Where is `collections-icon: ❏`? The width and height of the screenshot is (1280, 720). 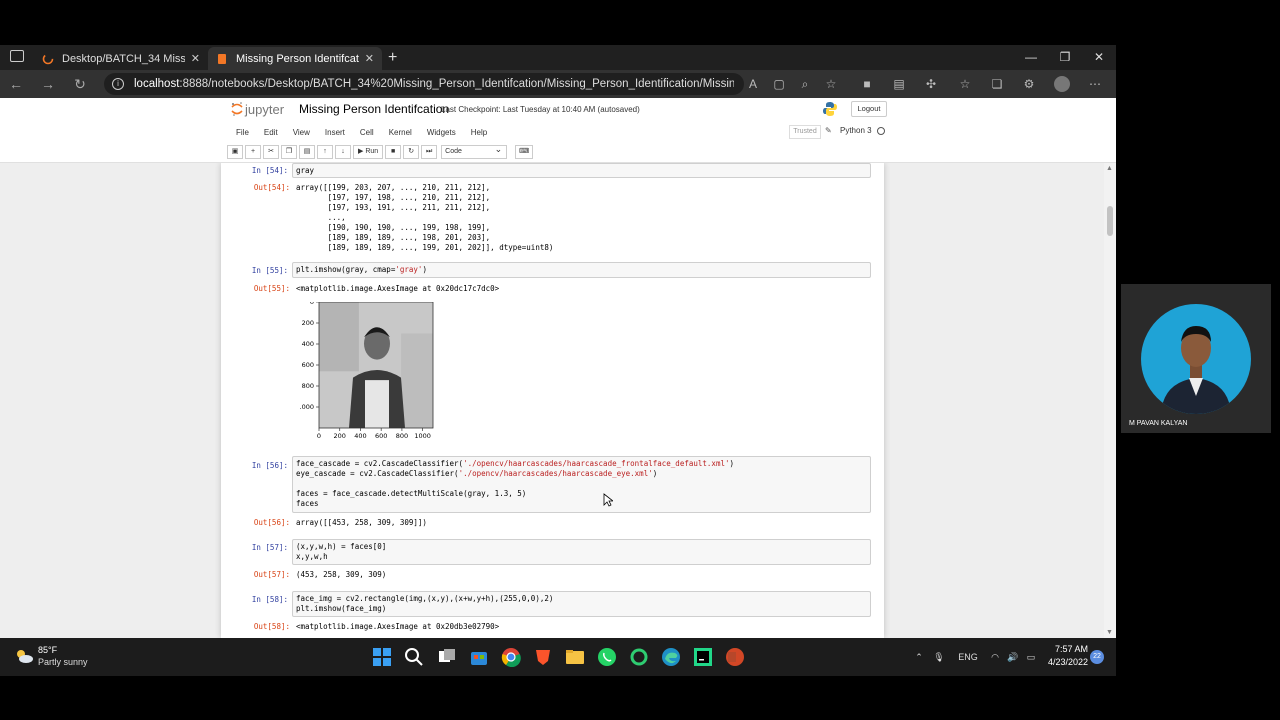 collections-icon: ❏ is located at coordinates (997, 84).